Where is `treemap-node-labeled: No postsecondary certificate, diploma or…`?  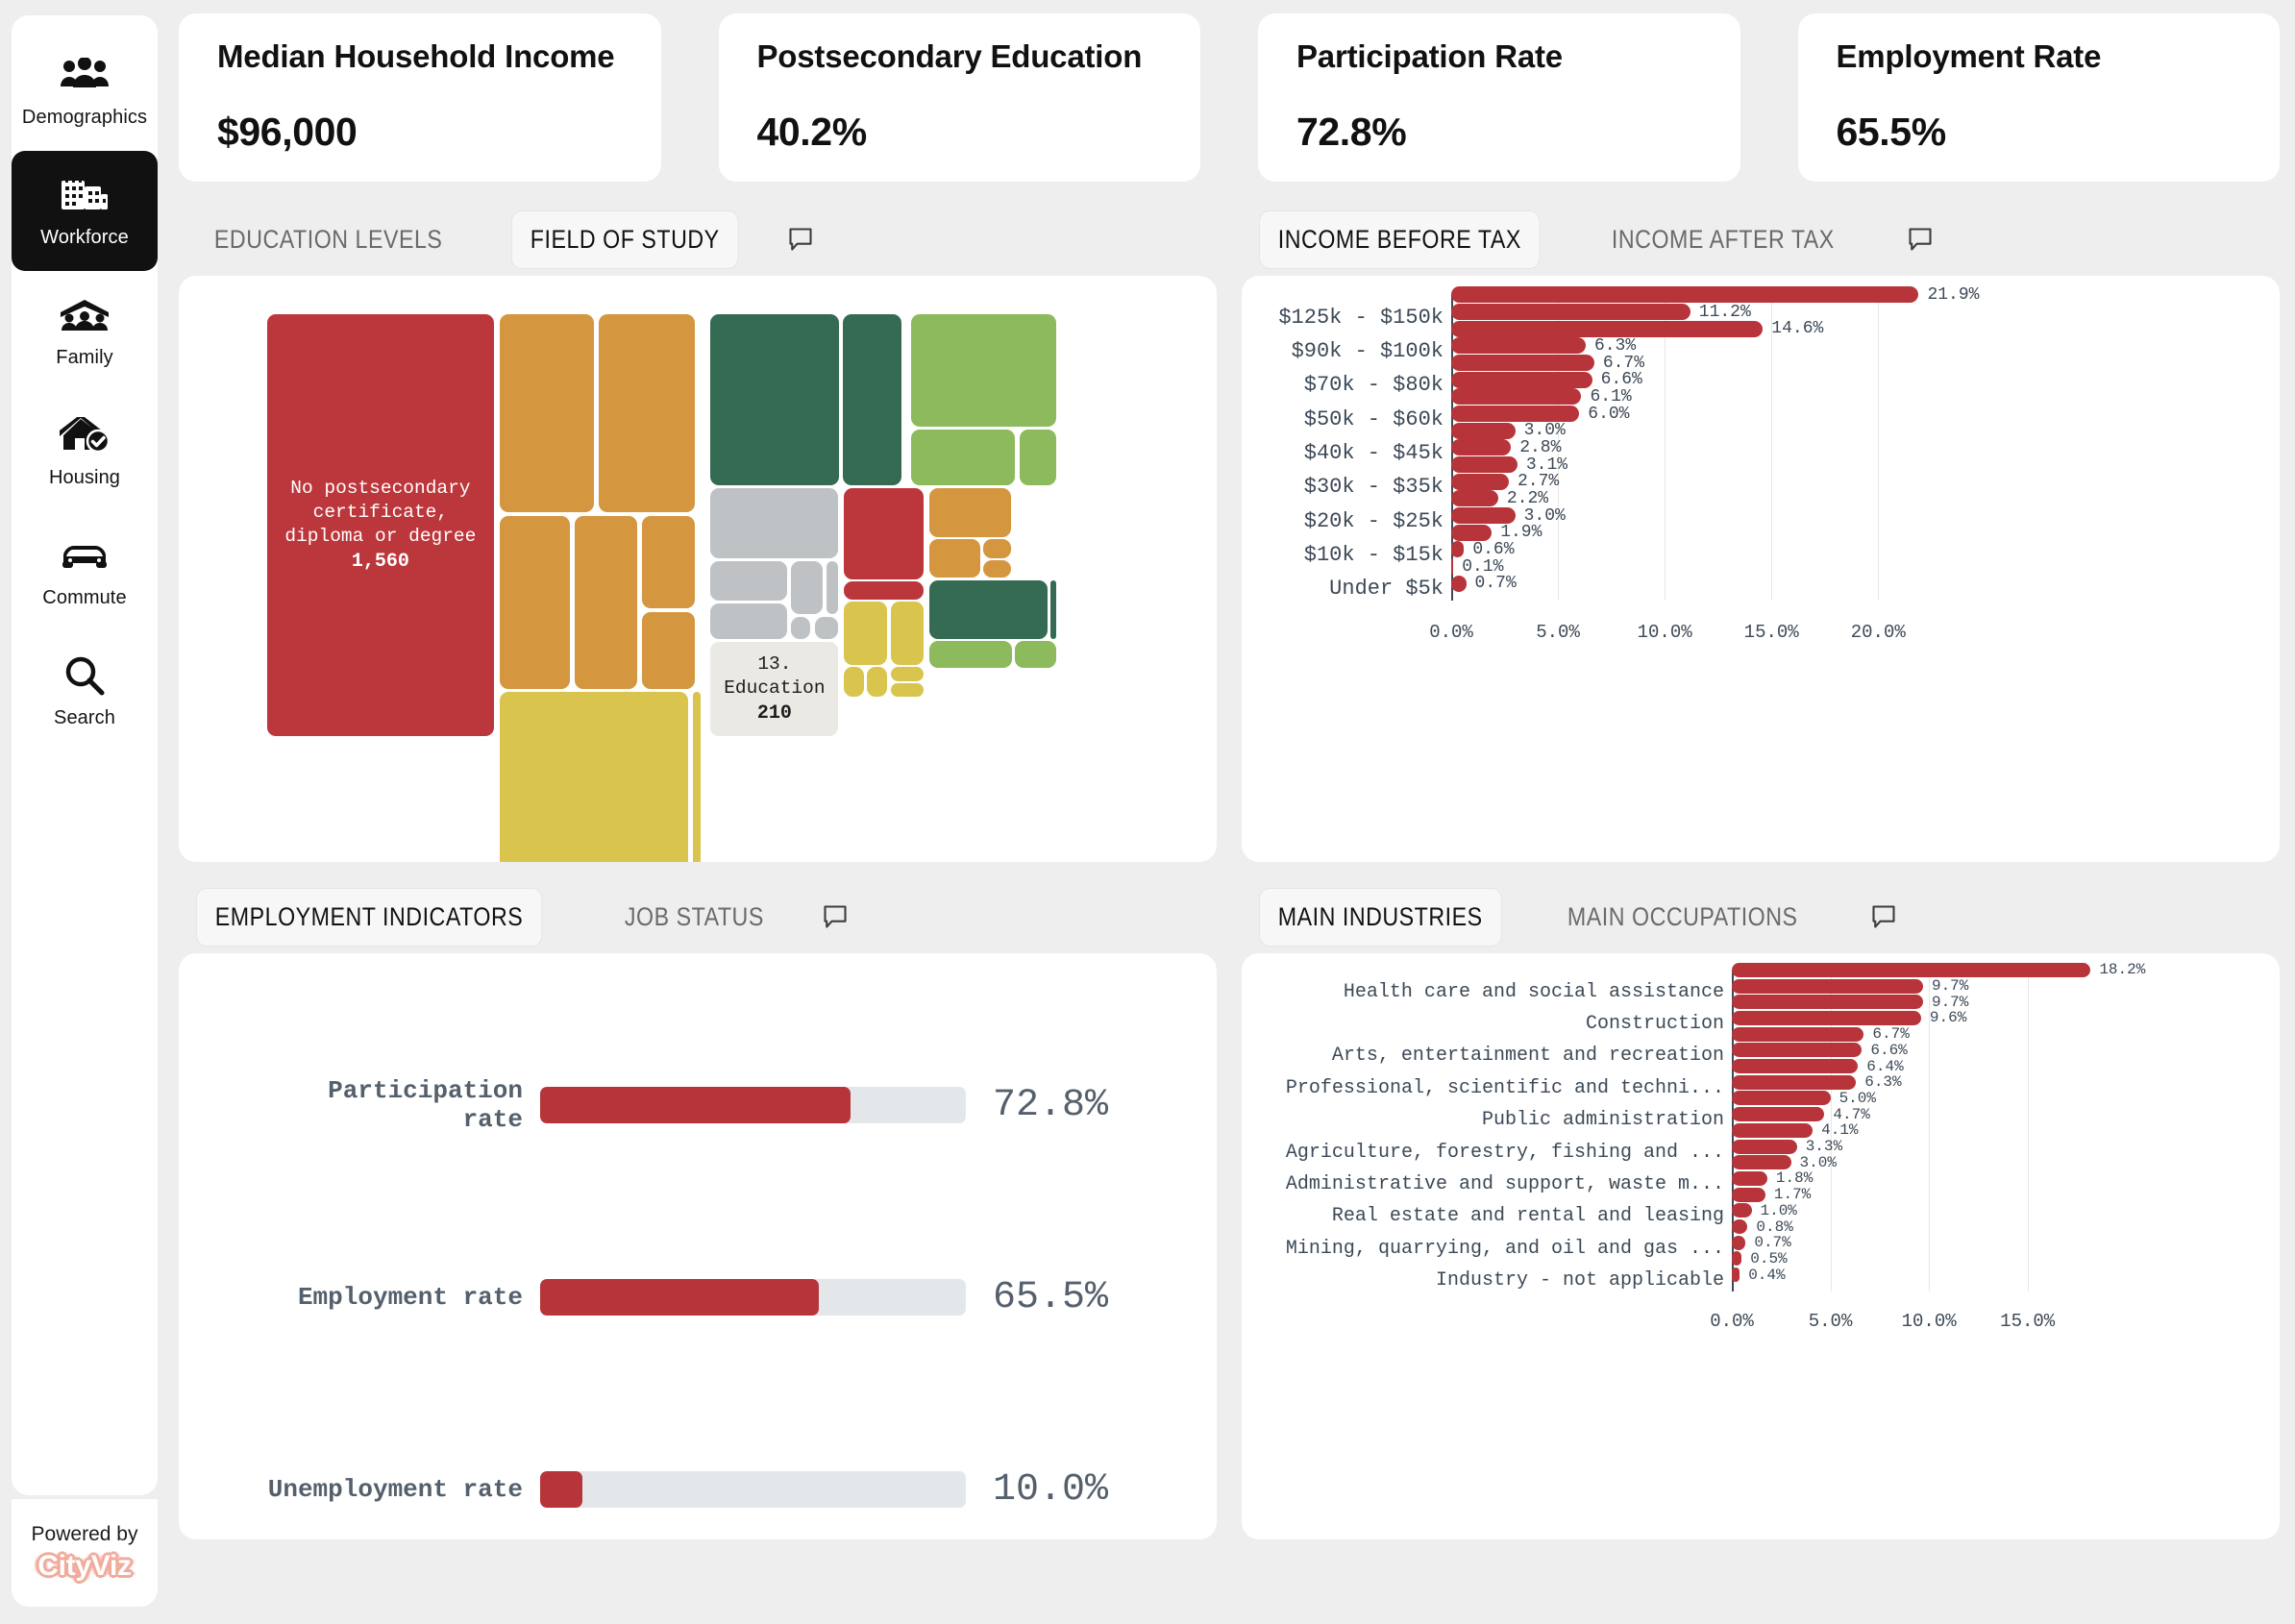
treemap-node-labeled: No postsecondary certificate, diploma or… is located at coordinates (380, 524).